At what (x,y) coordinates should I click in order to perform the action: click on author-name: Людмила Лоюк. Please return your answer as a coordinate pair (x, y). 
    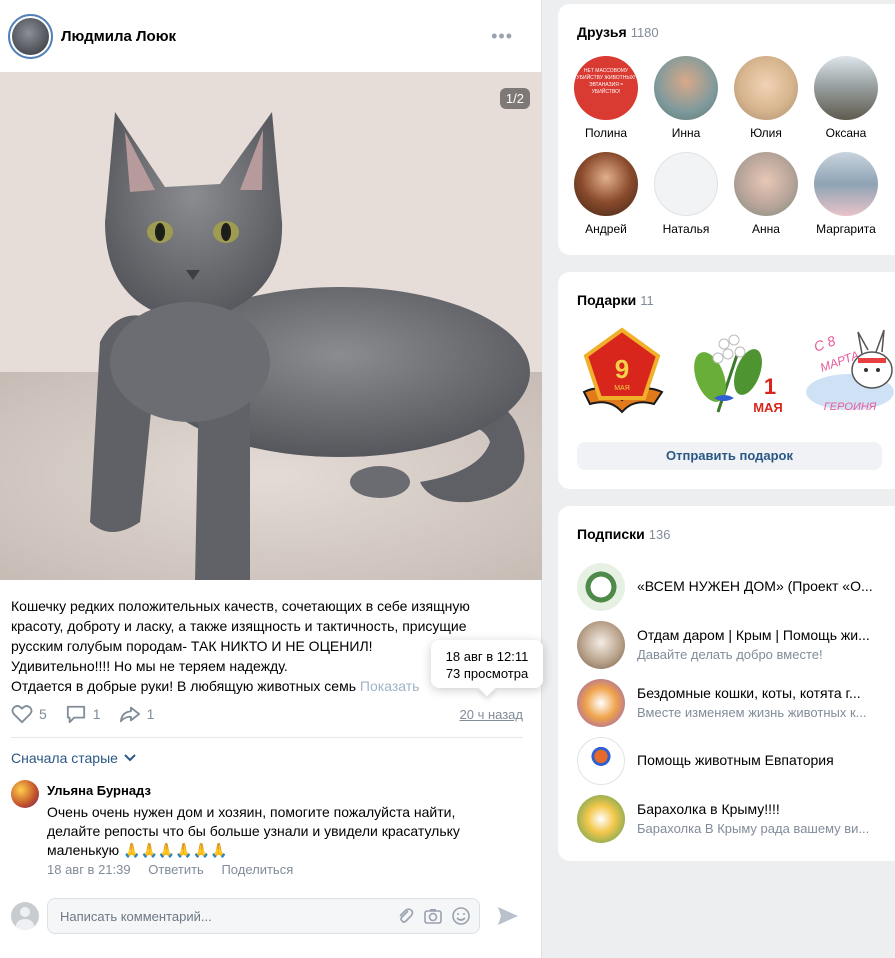
    Looking at the image, I should click on (118, 36).